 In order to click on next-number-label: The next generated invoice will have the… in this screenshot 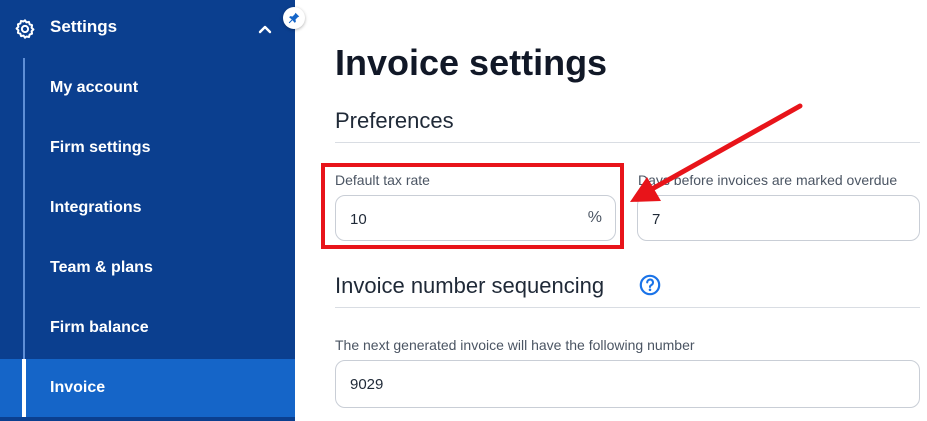, I will do `click(515, 345)`.